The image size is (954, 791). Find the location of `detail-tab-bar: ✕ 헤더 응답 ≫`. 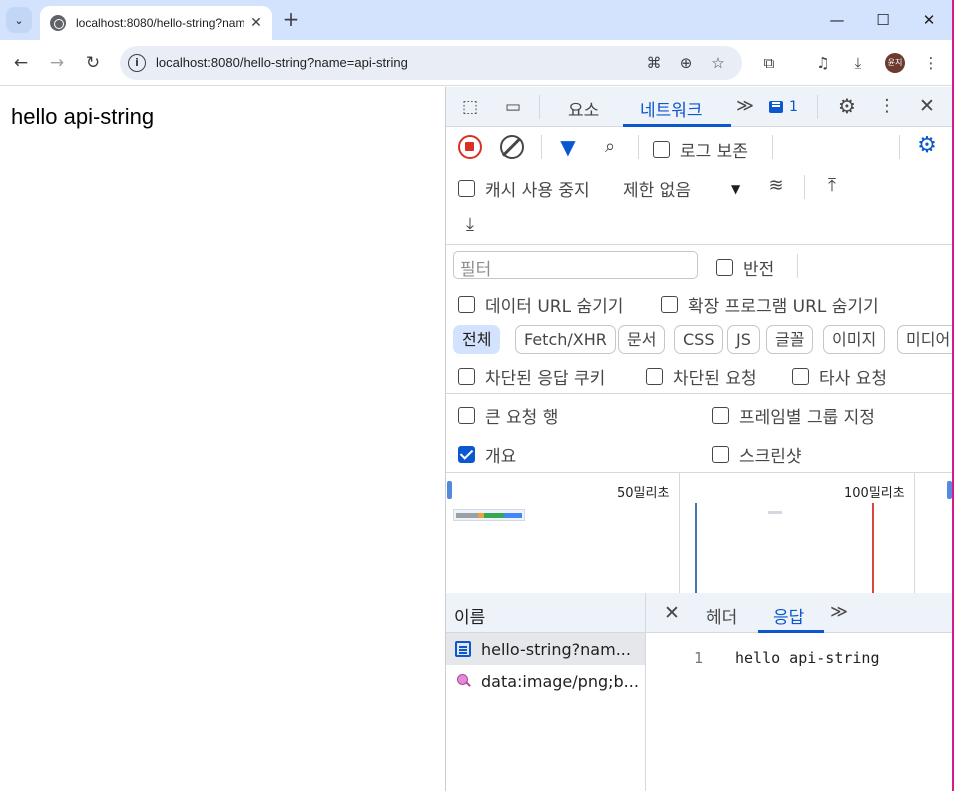

detail-tab-bar: ✕ 헤더 응답 ≫ is located at coordinates (799, 613).